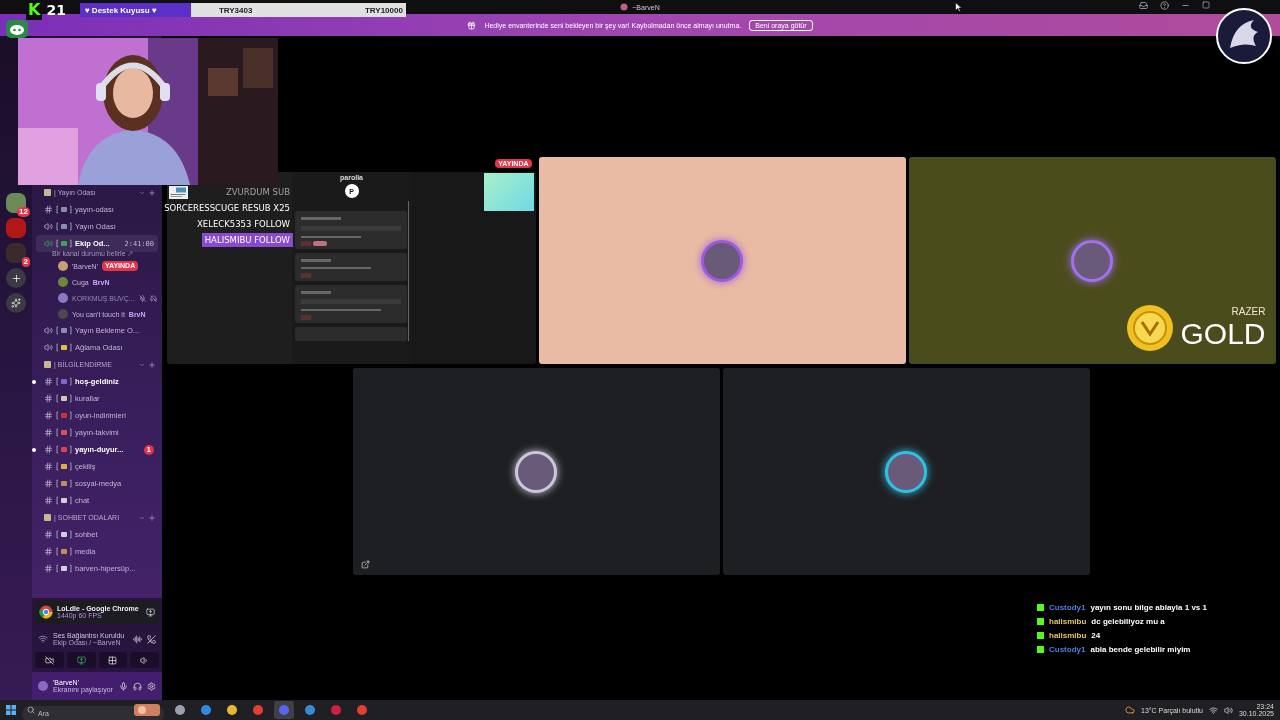  I want to click on search-highlight-icon, so click(147, 710).